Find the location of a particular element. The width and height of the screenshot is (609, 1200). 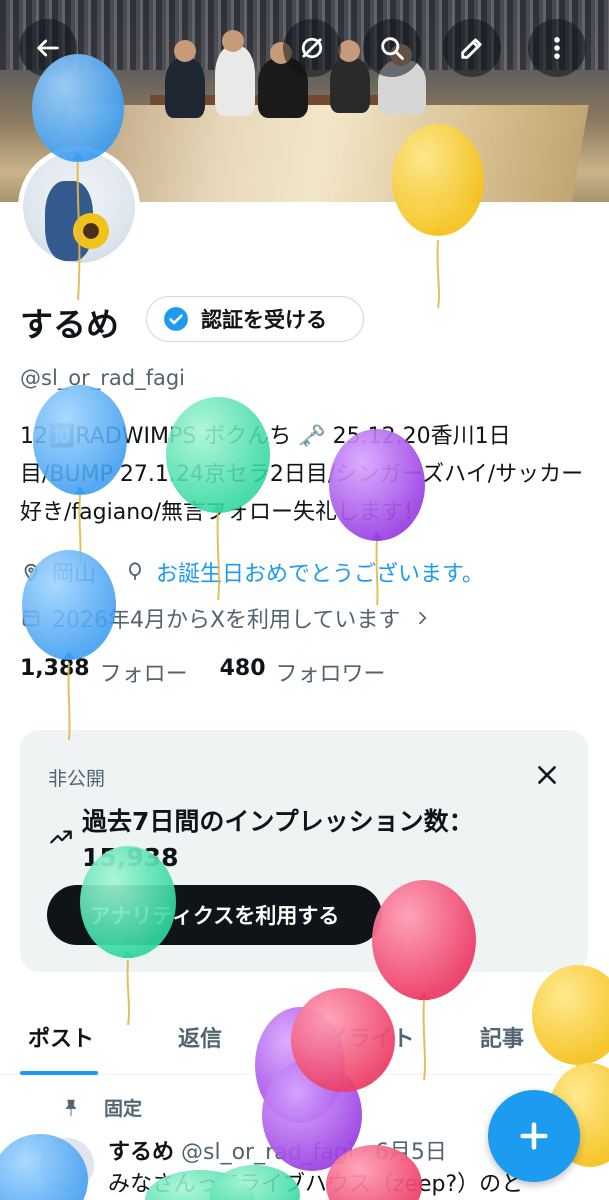

following-count: 1,388 is located at coordinates (55, 672).